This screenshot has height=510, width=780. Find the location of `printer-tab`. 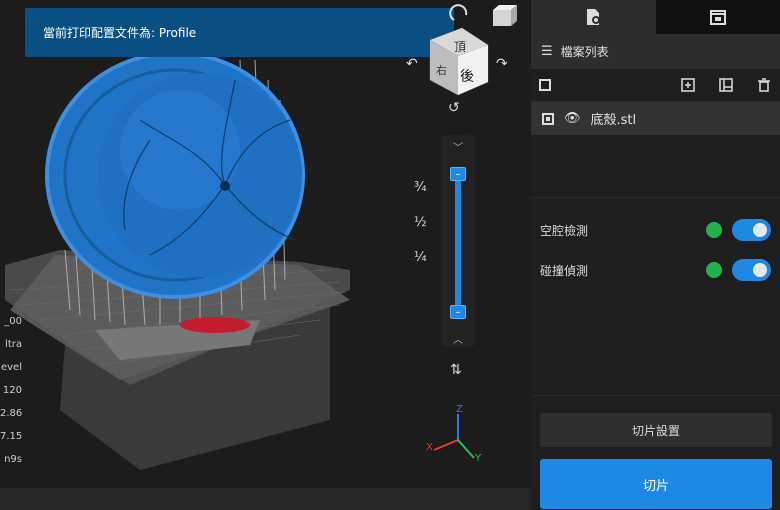

printer-tab is located at coordinates (717, 17).